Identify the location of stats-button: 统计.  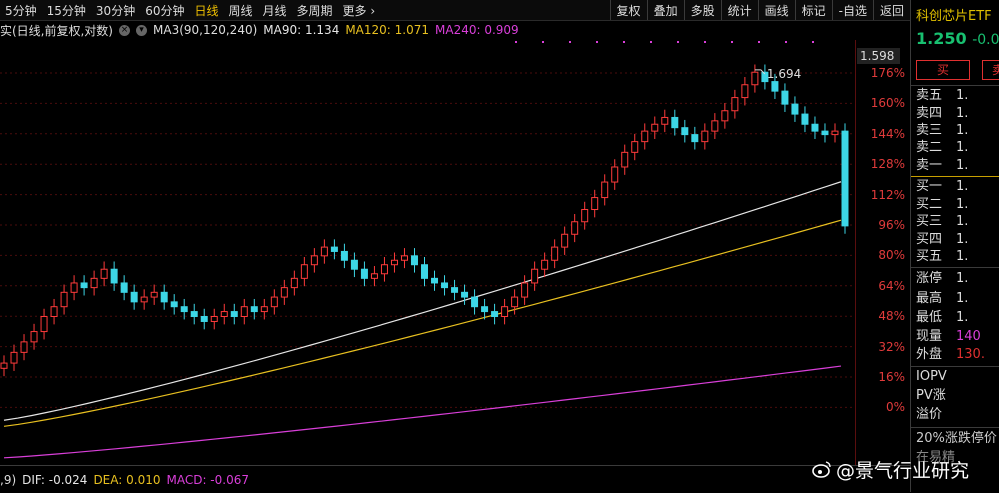
(739, 10).